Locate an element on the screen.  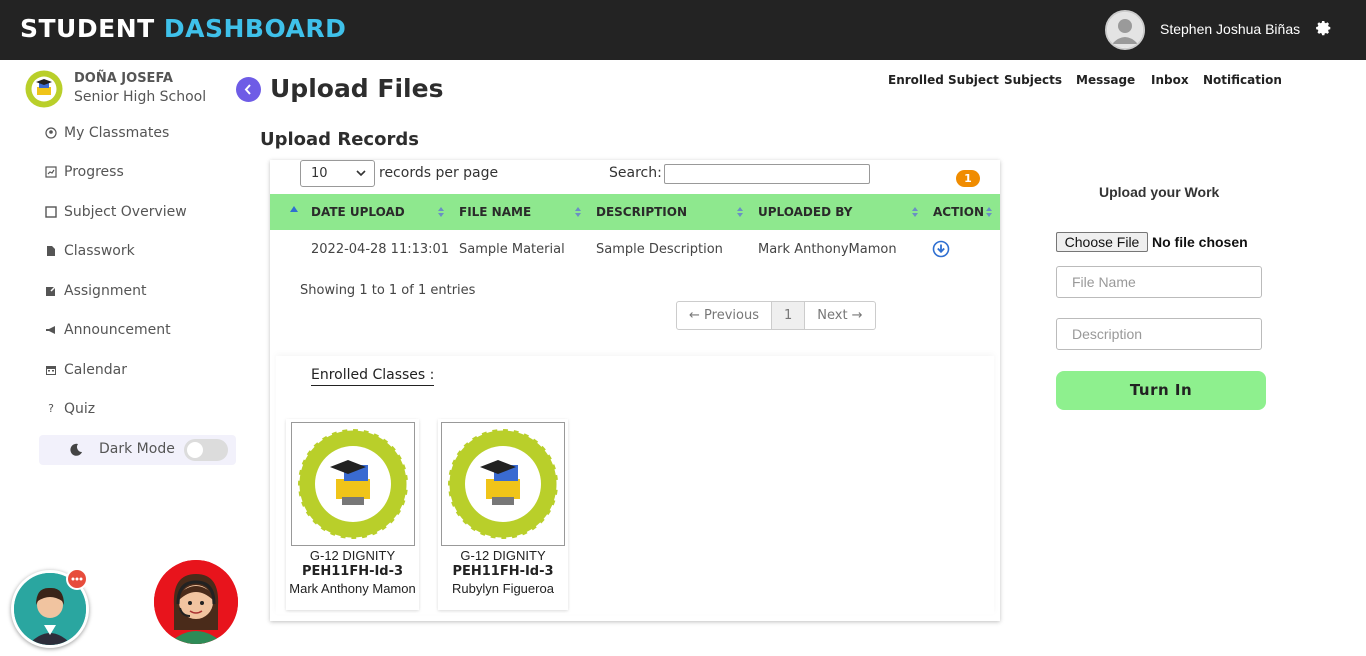
per-page-value: 10 is located at coordinates (319, 173).